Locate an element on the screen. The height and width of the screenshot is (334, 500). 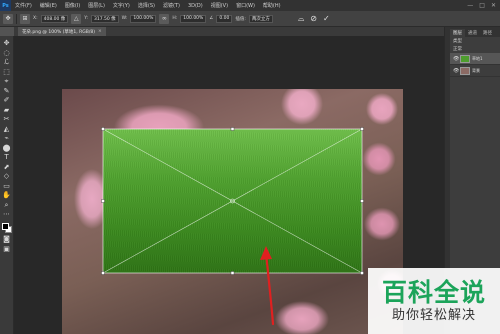
menu-view: 视图(V) is located at coordinates (219, 5).